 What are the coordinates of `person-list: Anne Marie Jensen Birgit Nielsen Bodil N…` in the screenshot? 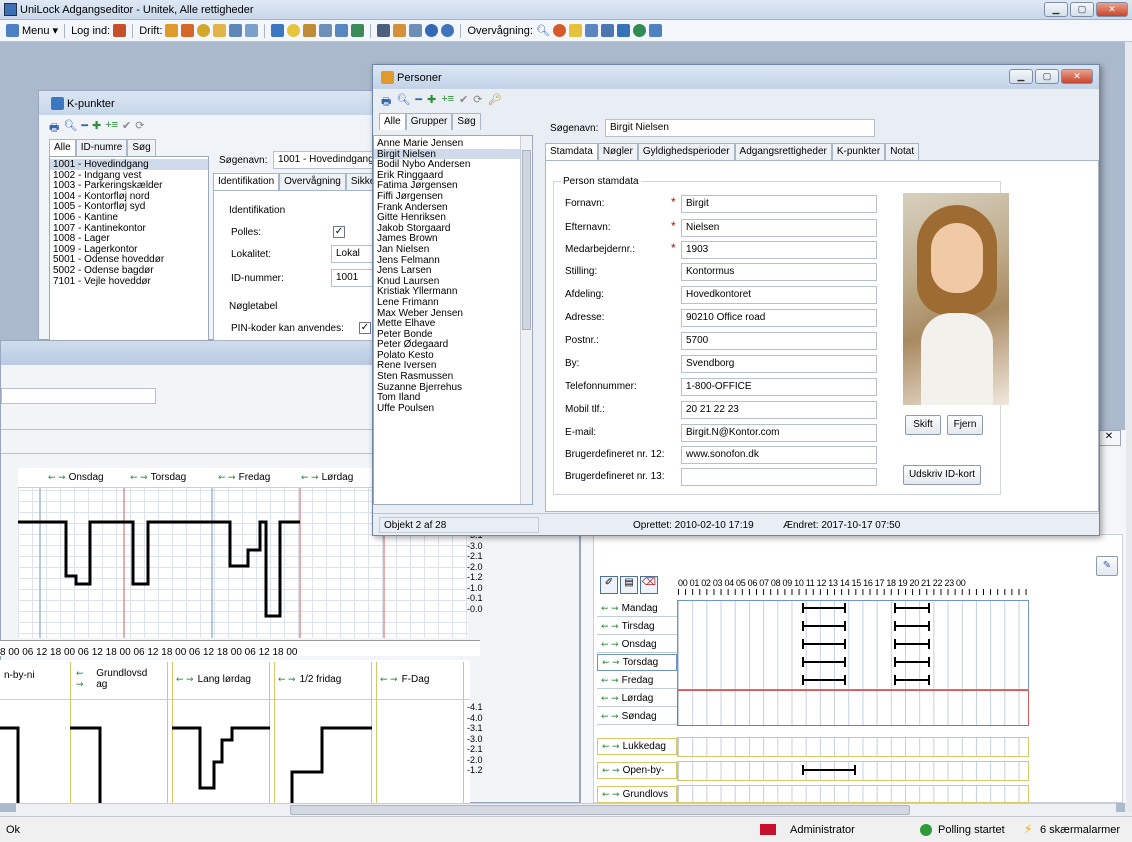 It's located at (453, 320).